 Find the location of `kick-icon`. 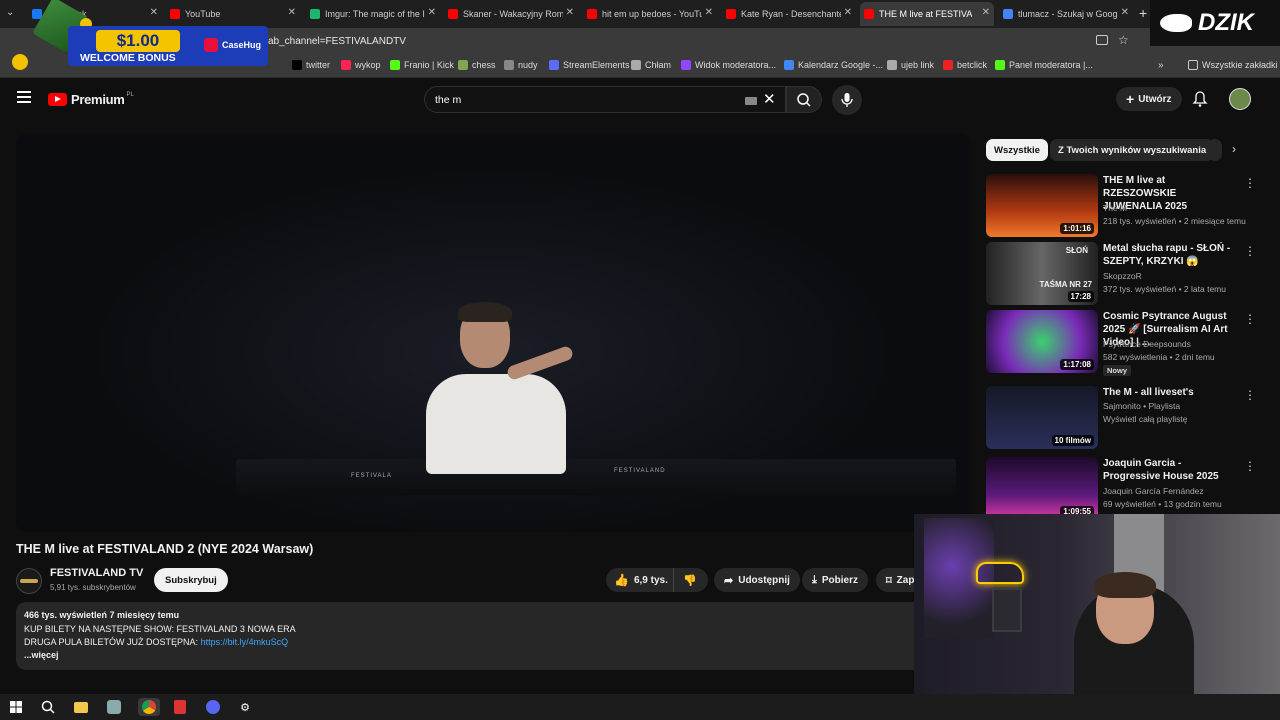

kick-icon is located at coordinates (395, 65).